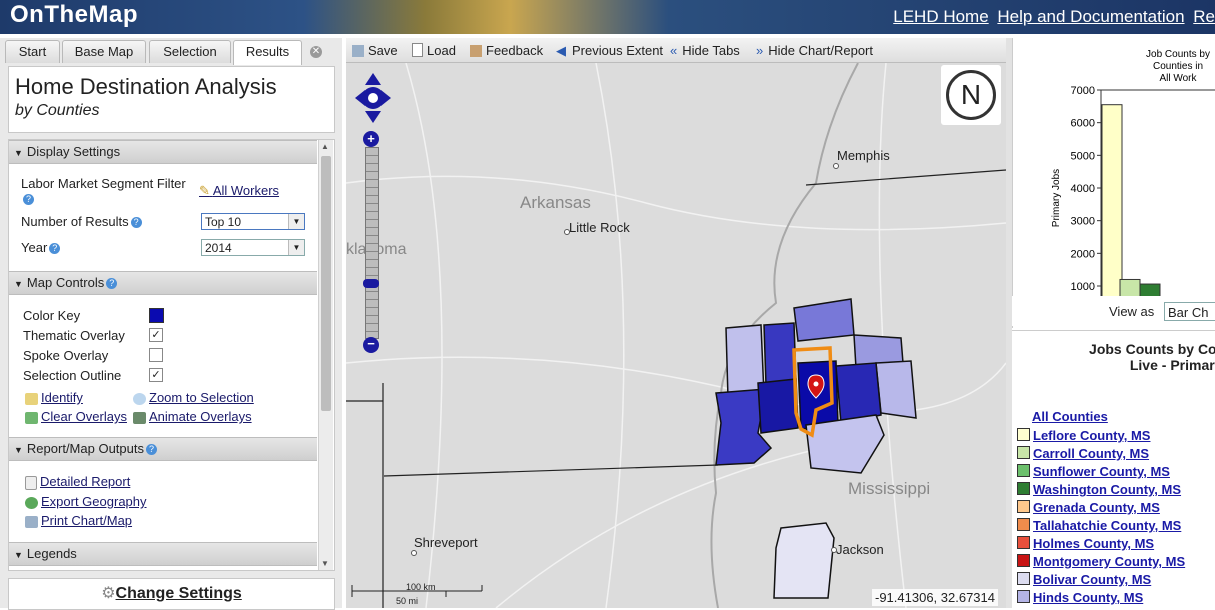 Image resolution: width=1215 pixels, height=610 pixels. I want to click on number-results-select: Top 10 ▼, so click(253, 221).